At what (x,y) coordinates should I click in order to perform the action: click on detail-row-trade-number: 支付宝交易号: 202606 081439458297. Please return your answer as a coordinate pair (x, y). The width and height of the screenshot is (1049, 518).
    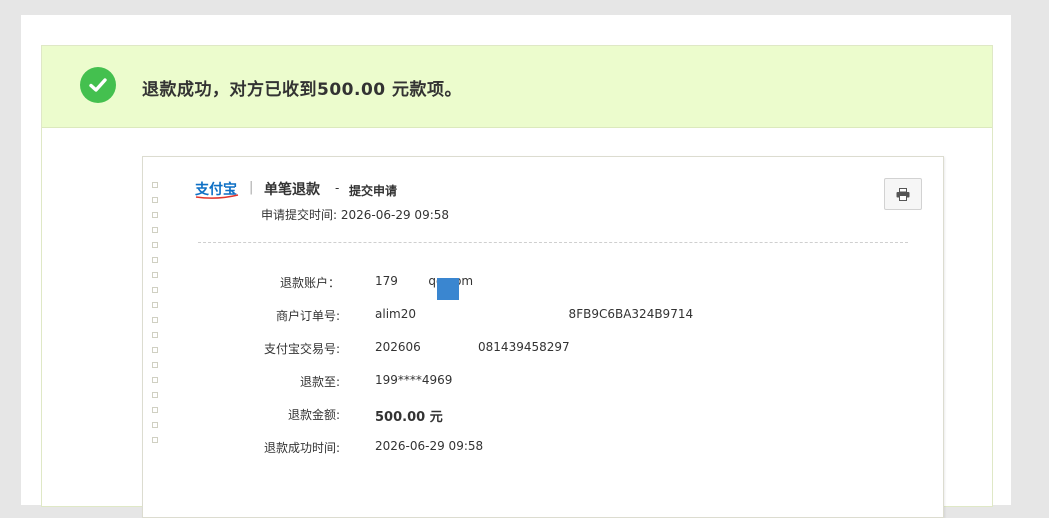
    Looking at the image, I should click on (543, 350).